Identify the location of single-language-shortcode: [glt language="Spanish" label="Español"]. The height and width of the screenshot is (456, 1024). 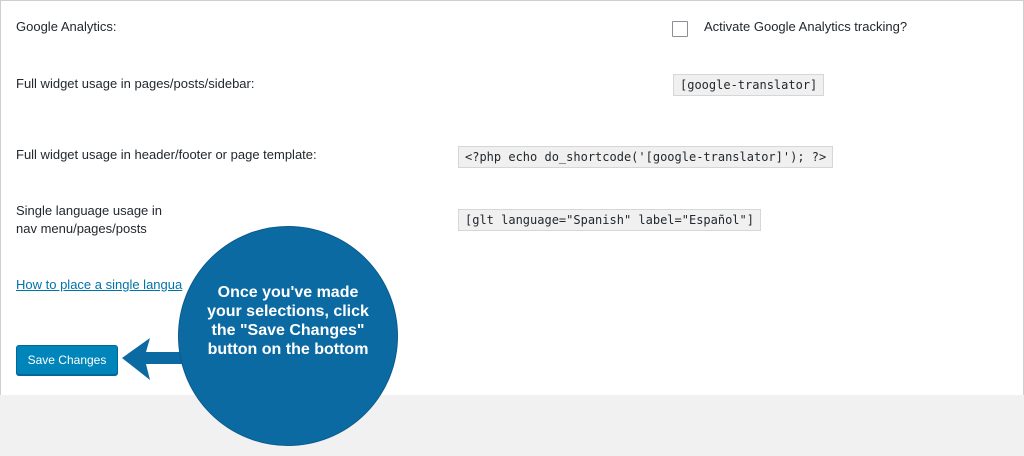
(609, 220).